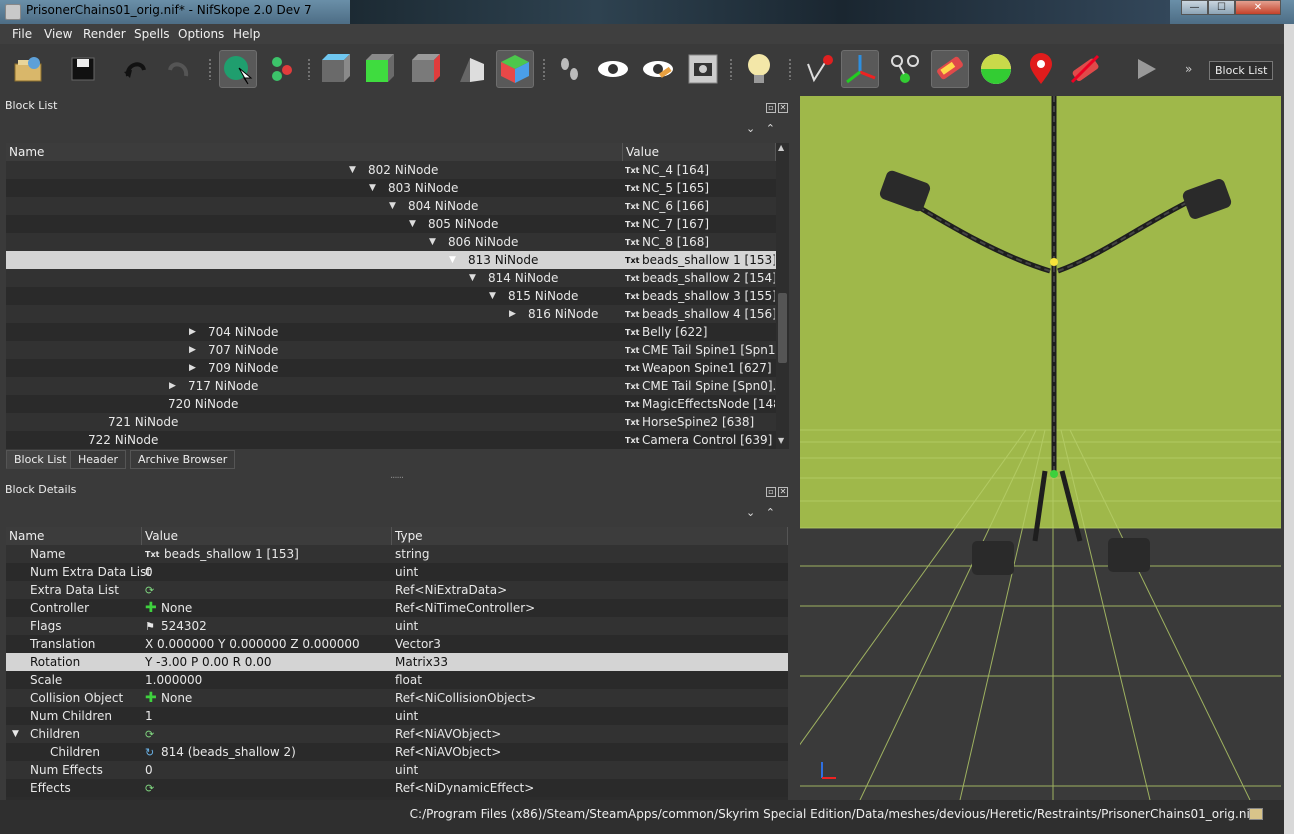 This screenshot has height=834, width=1294. I want to click on detail-value: ↻ 814 (beads_shallow 2), so click(220, 752).